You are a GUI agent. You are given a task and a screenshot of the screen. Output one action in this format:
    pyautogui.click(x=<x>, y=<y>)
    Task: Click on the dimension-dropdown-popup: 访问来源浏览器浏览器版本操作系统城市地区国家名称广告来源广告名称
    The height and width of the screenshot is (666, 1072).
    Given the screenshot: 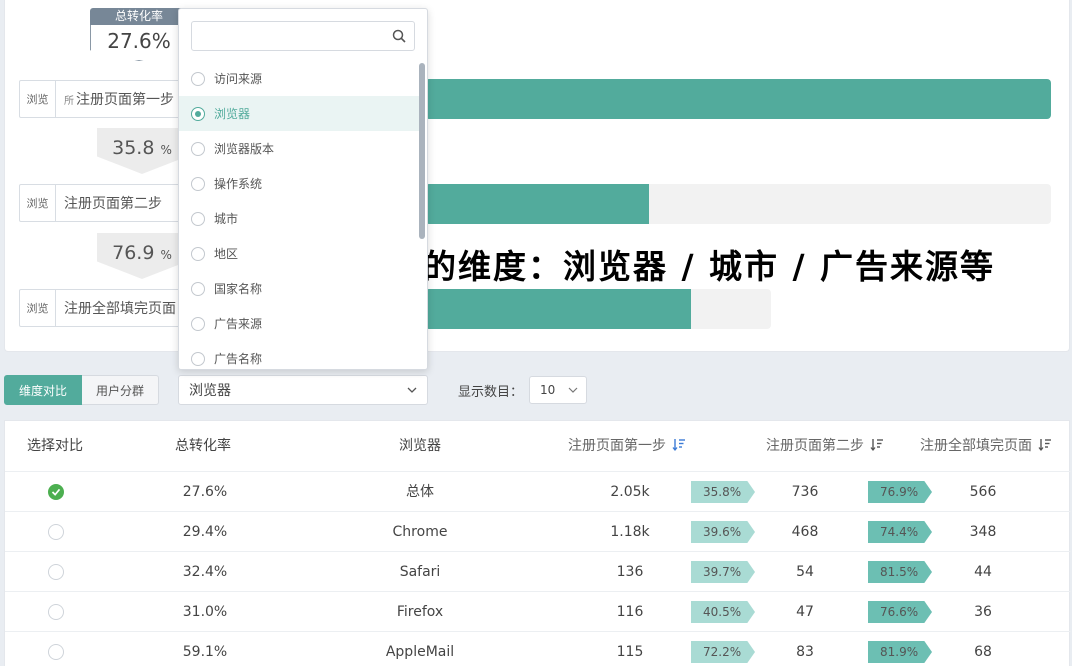 What is the action you would take?
    pyautogui.click(x=303, y=189)
    